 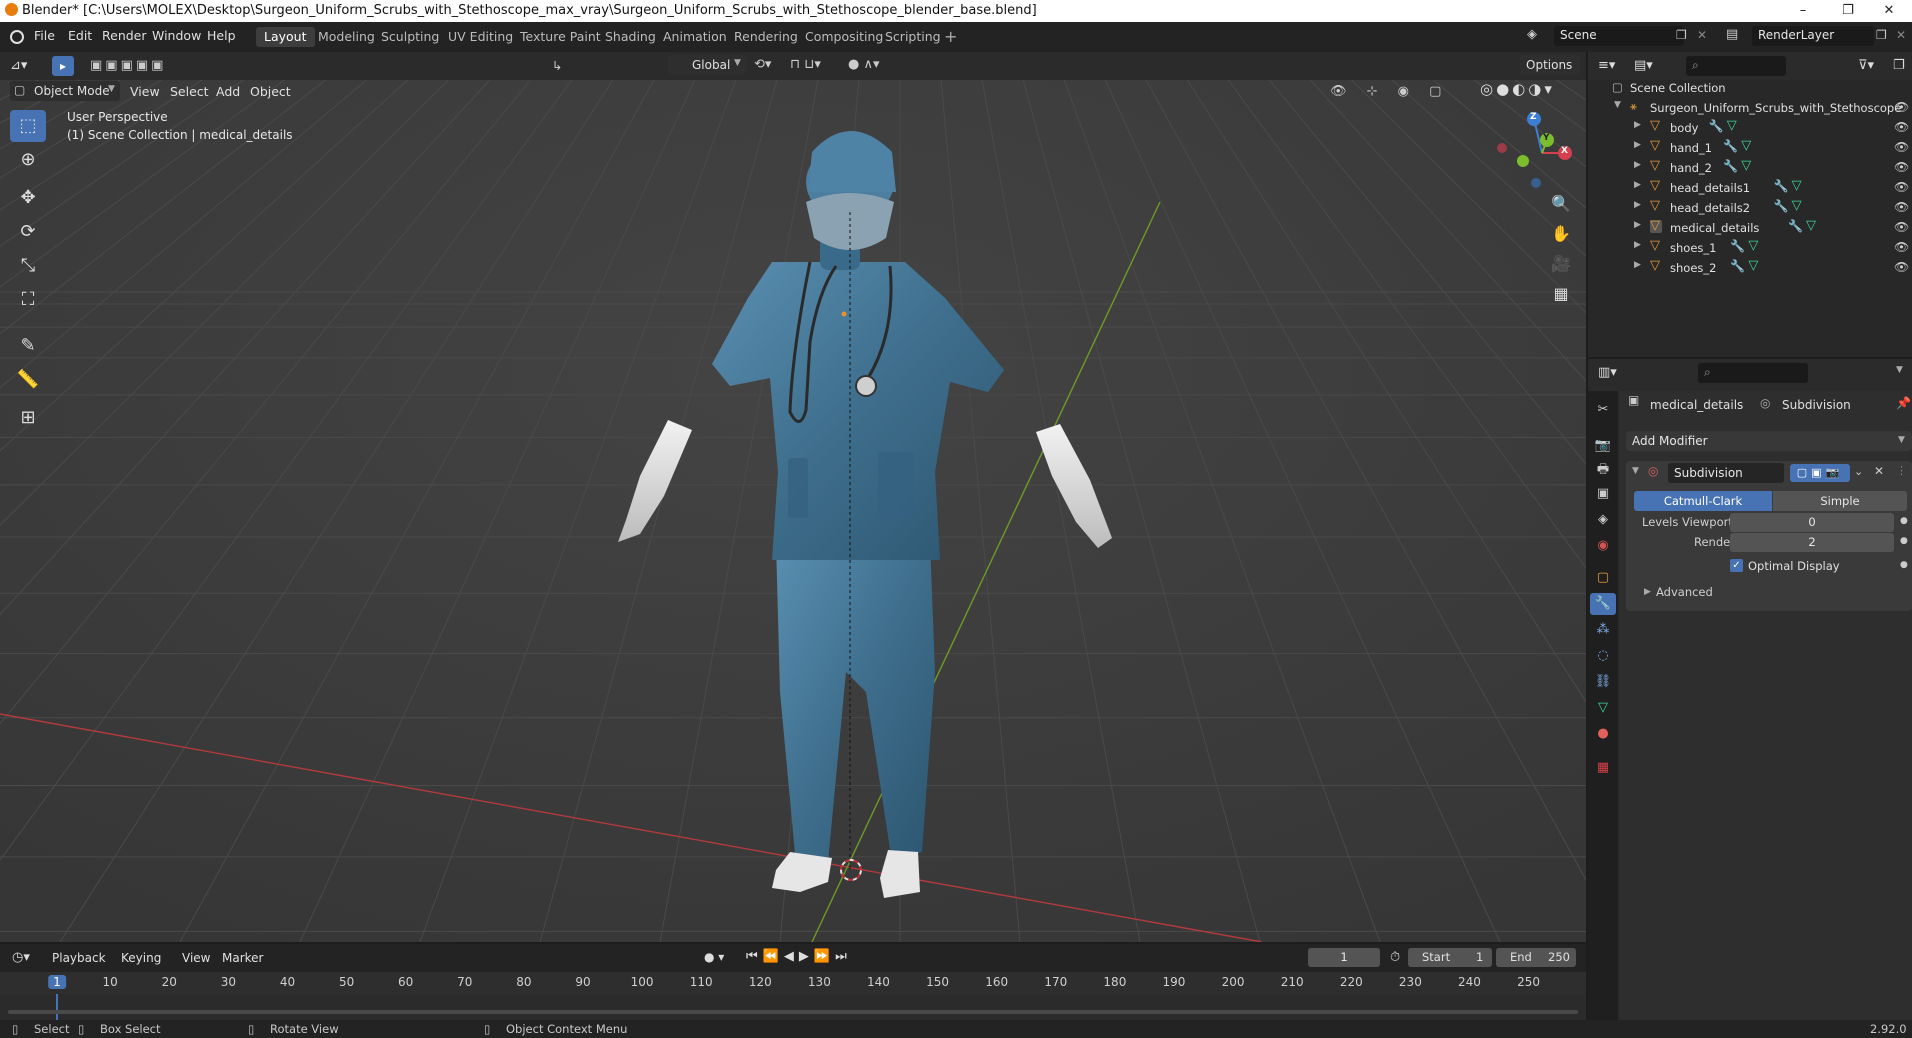 I want to click on simple-button: Simple, so click(x=1840, y=501).